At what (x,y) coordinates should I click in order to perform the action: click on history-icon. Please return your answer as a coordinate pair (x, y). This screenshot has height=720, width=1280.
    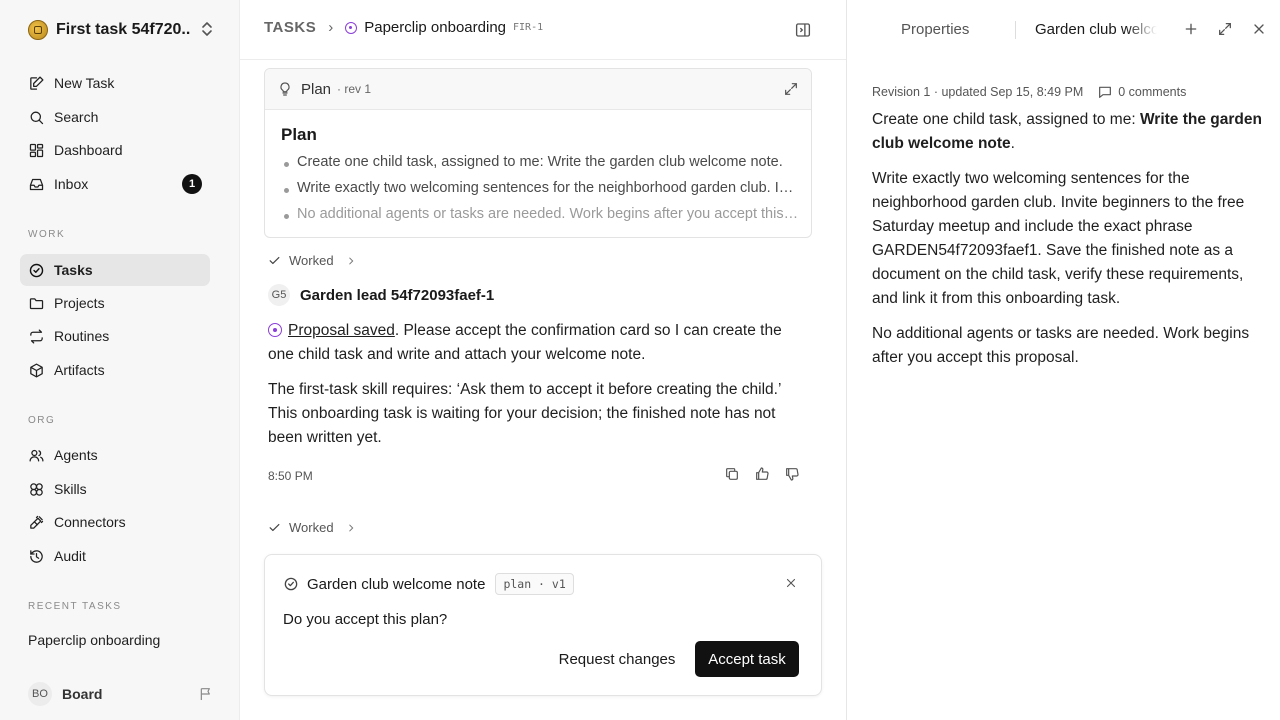
    Looking at the image, I should click on (36, 556).